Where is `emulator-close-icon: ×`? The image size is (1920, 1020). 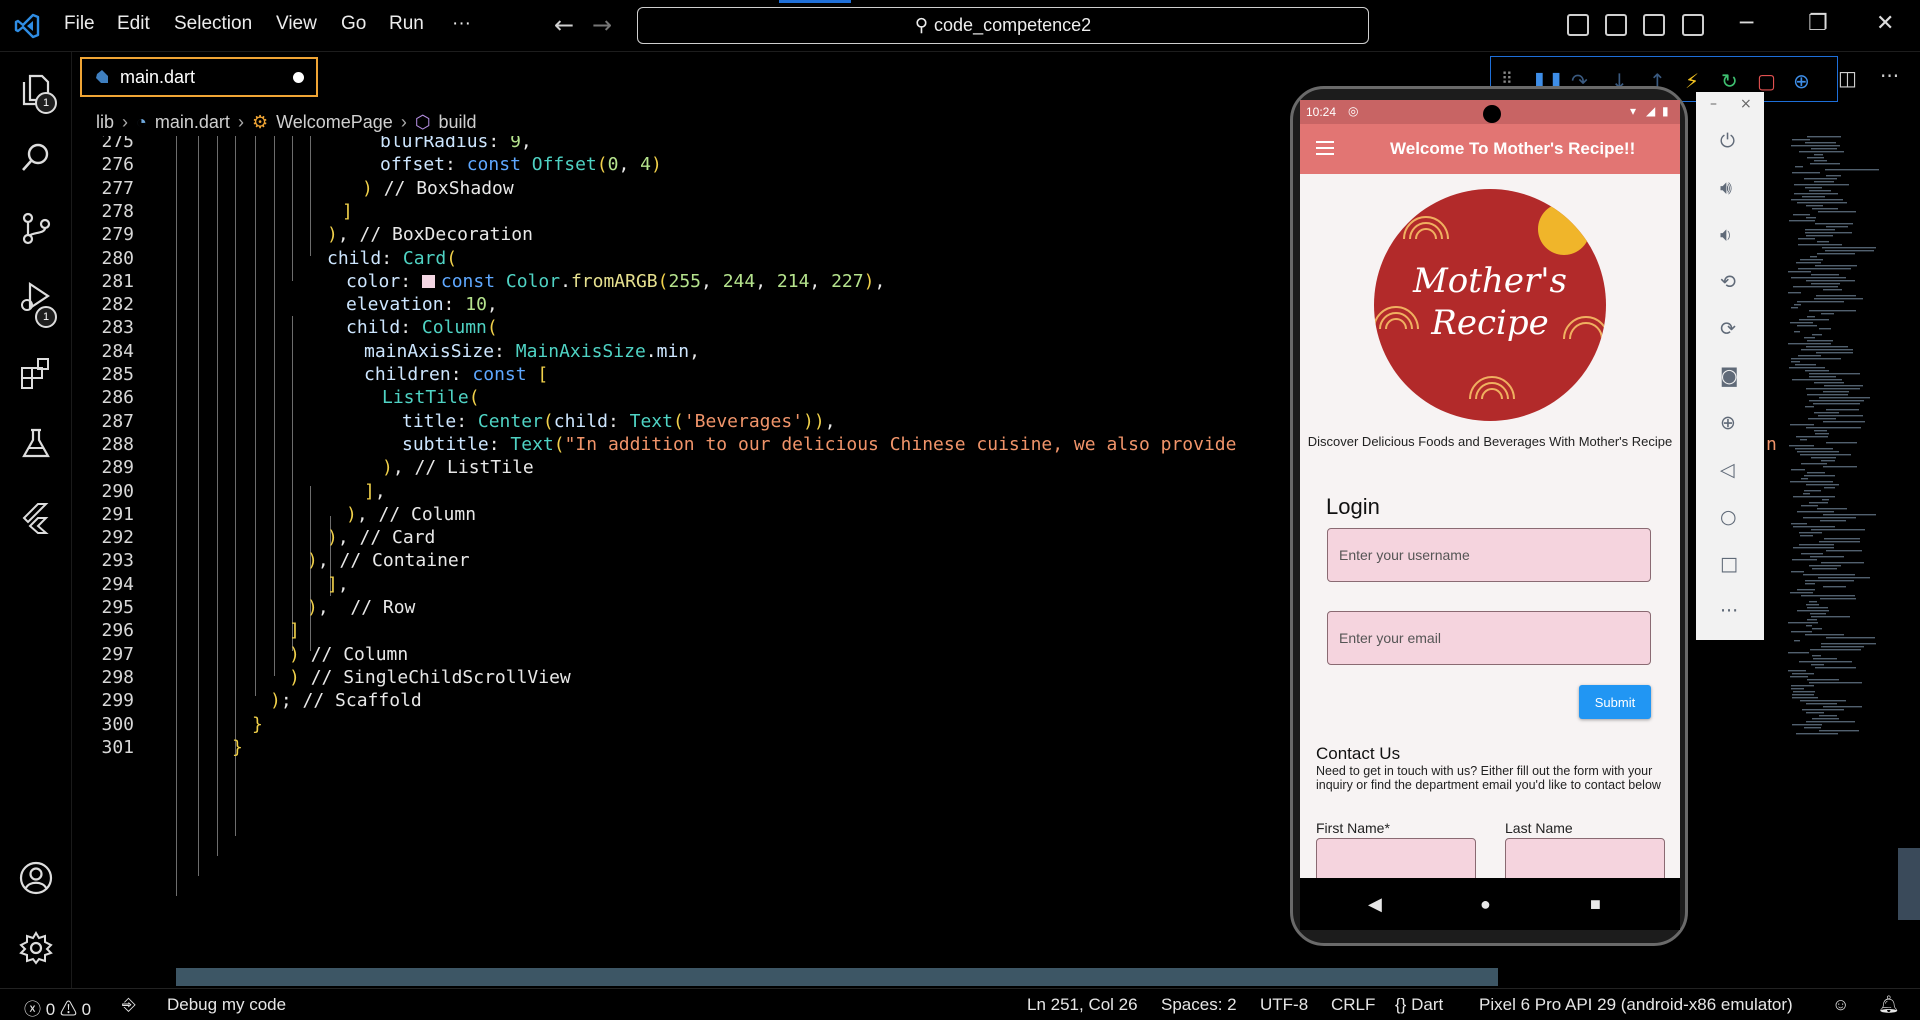
emulator-close-icon: × is located at coordinates (1746, 104).